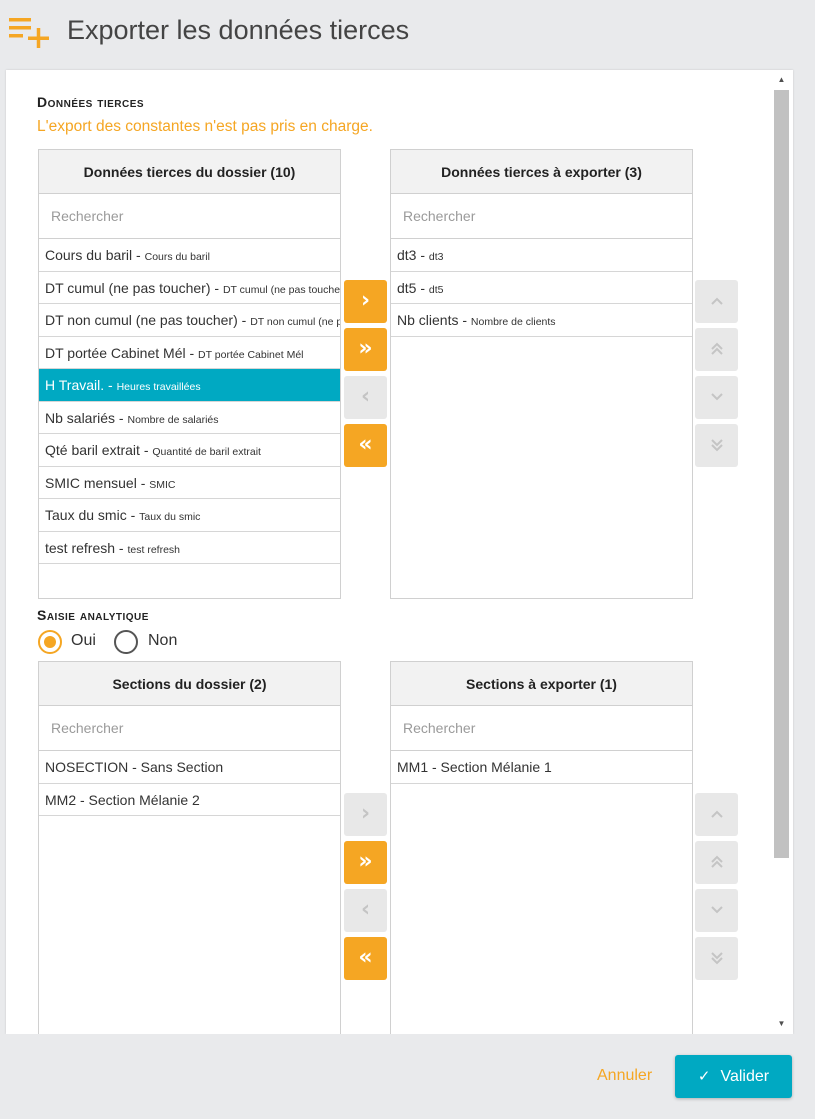 The width and height of the screenshot is (815, 1119). I want to click on validate-label: Valider, so click(745, 1076).